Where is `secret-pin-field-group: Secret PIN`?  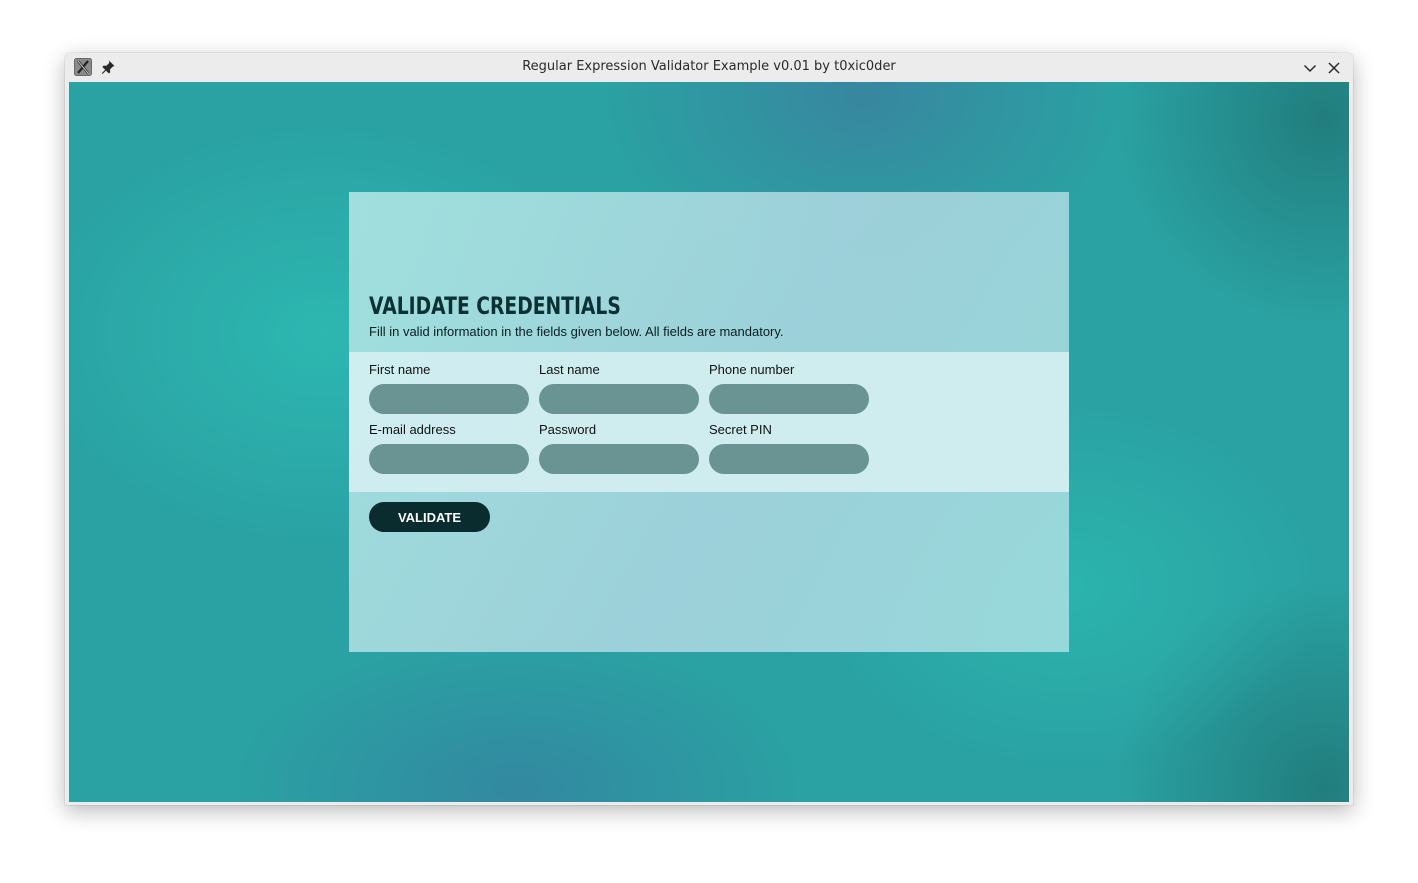 secret-pin-field-group: Secret PIN is located at coordinates (789, 448).